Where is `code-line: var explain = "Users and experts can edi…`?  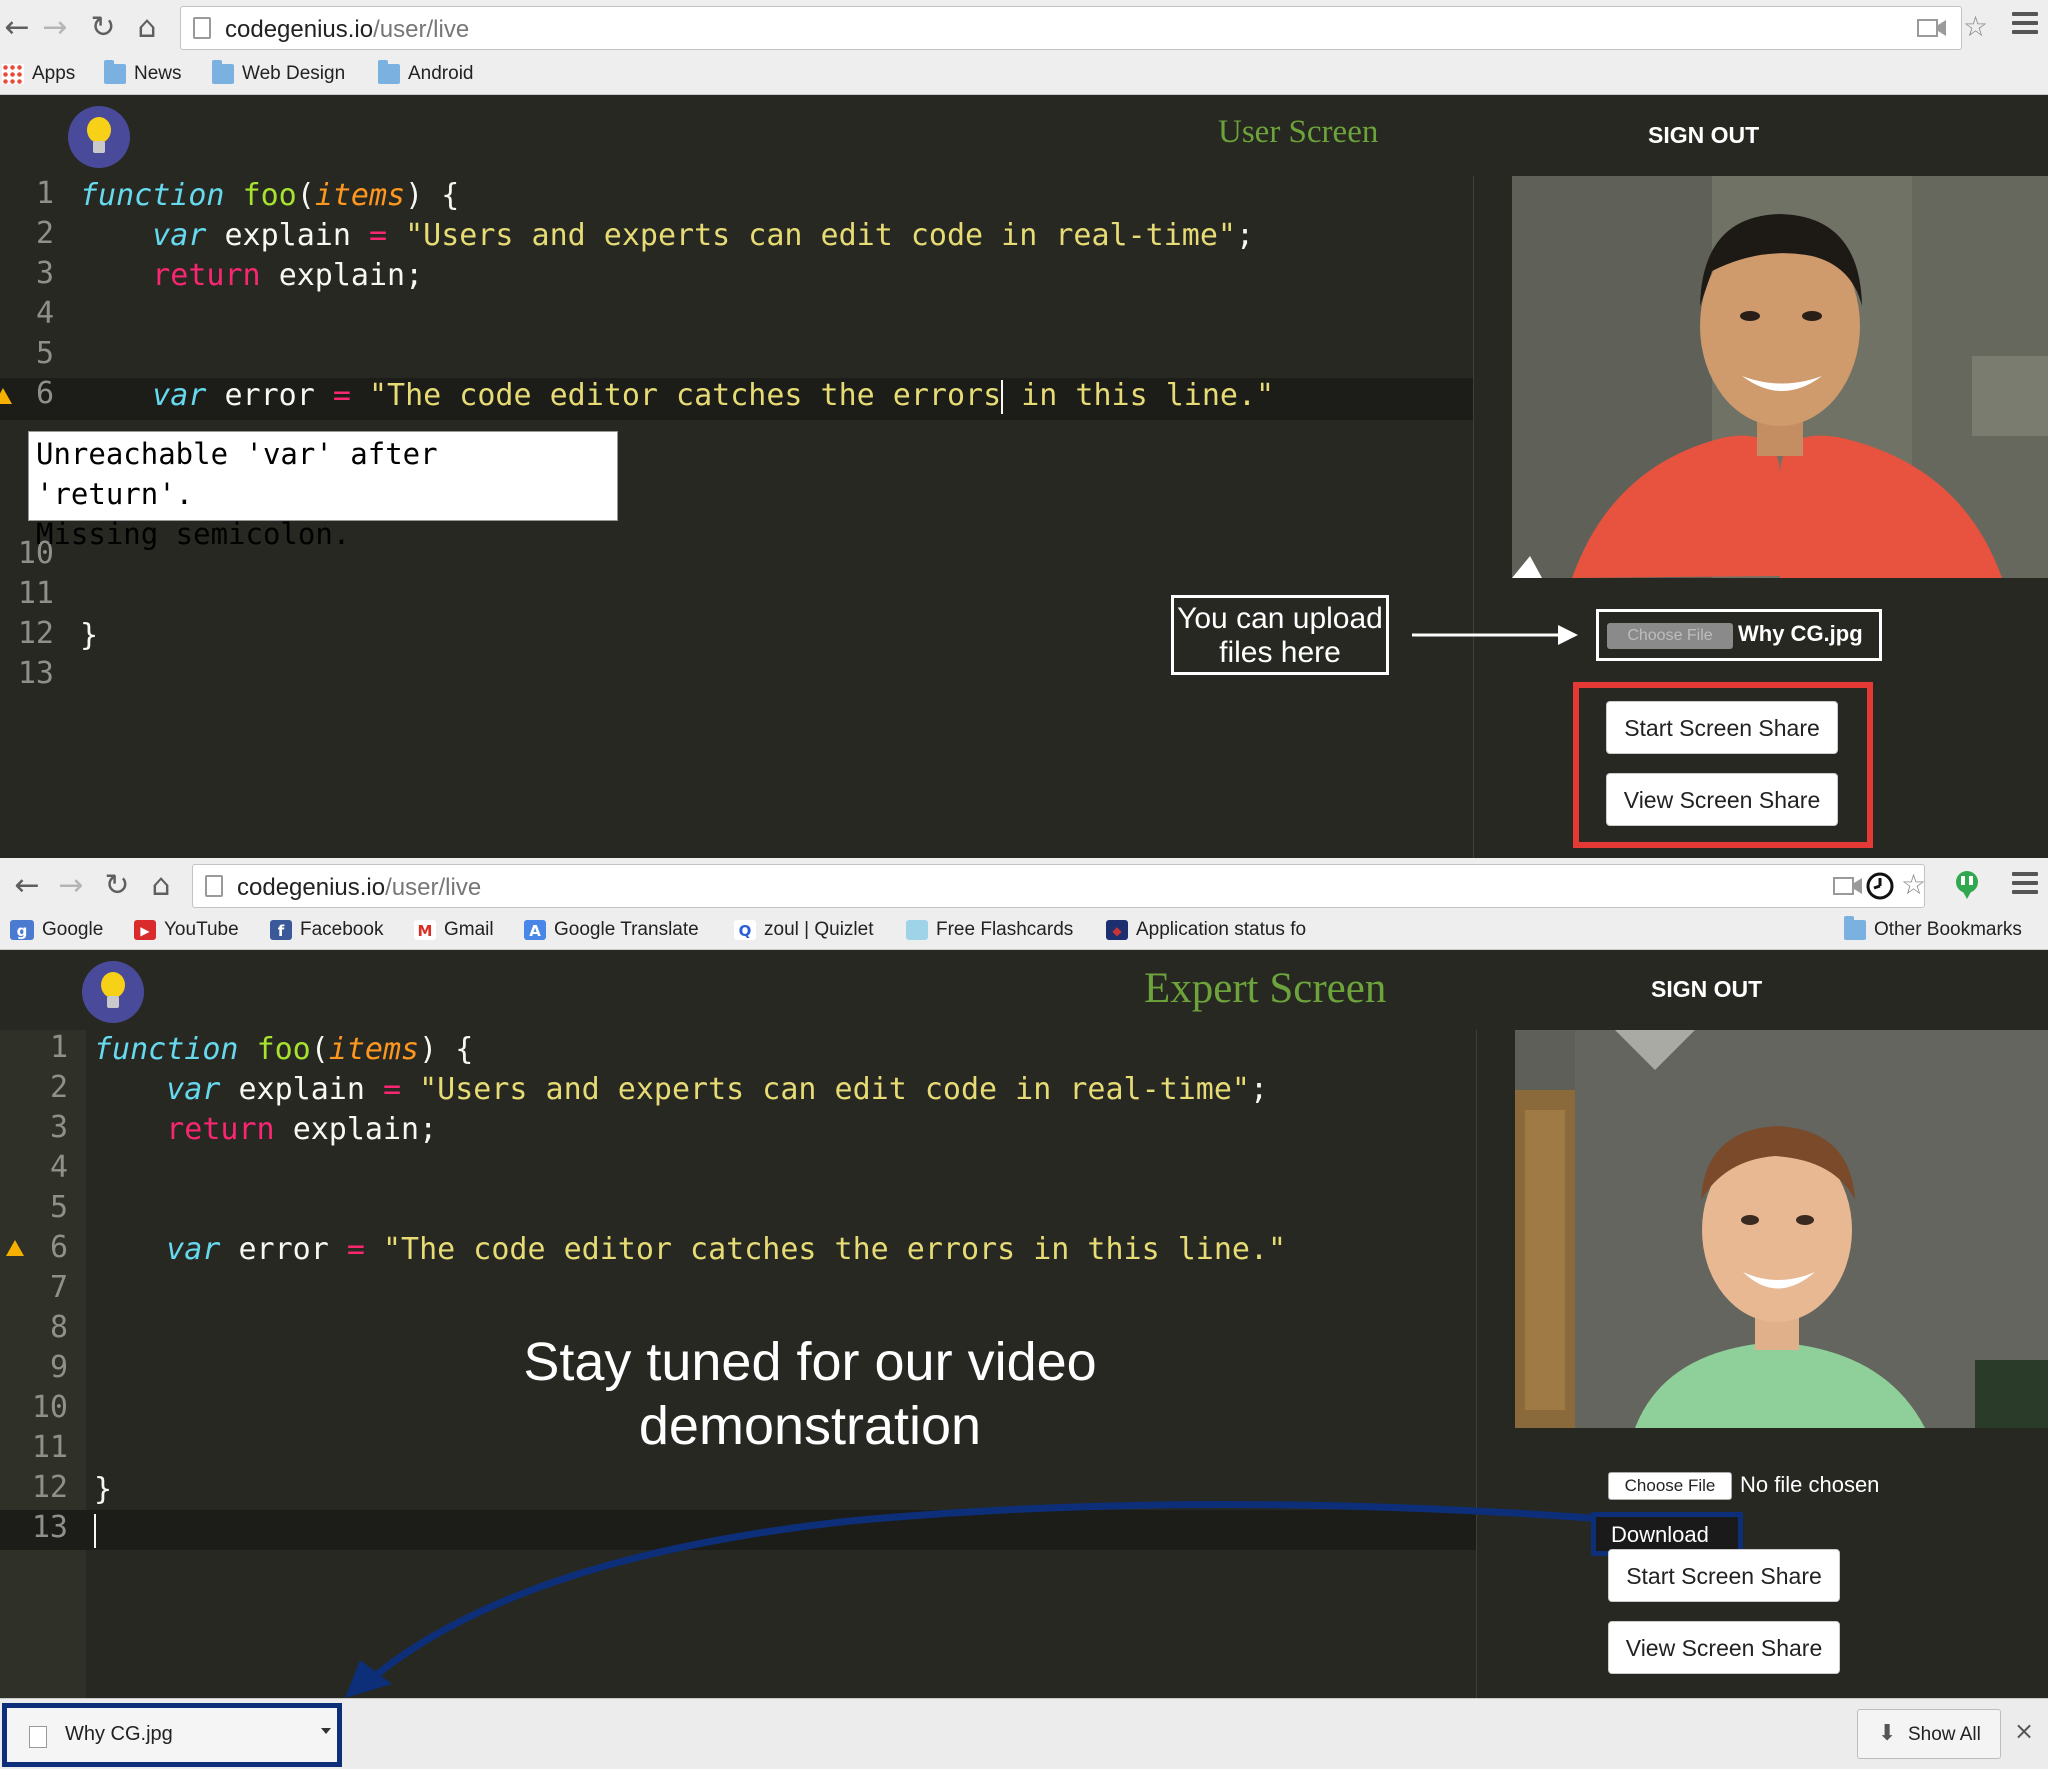 code-line: var explain = "Users and experts can edi… is located at coordinates (717, 1089).